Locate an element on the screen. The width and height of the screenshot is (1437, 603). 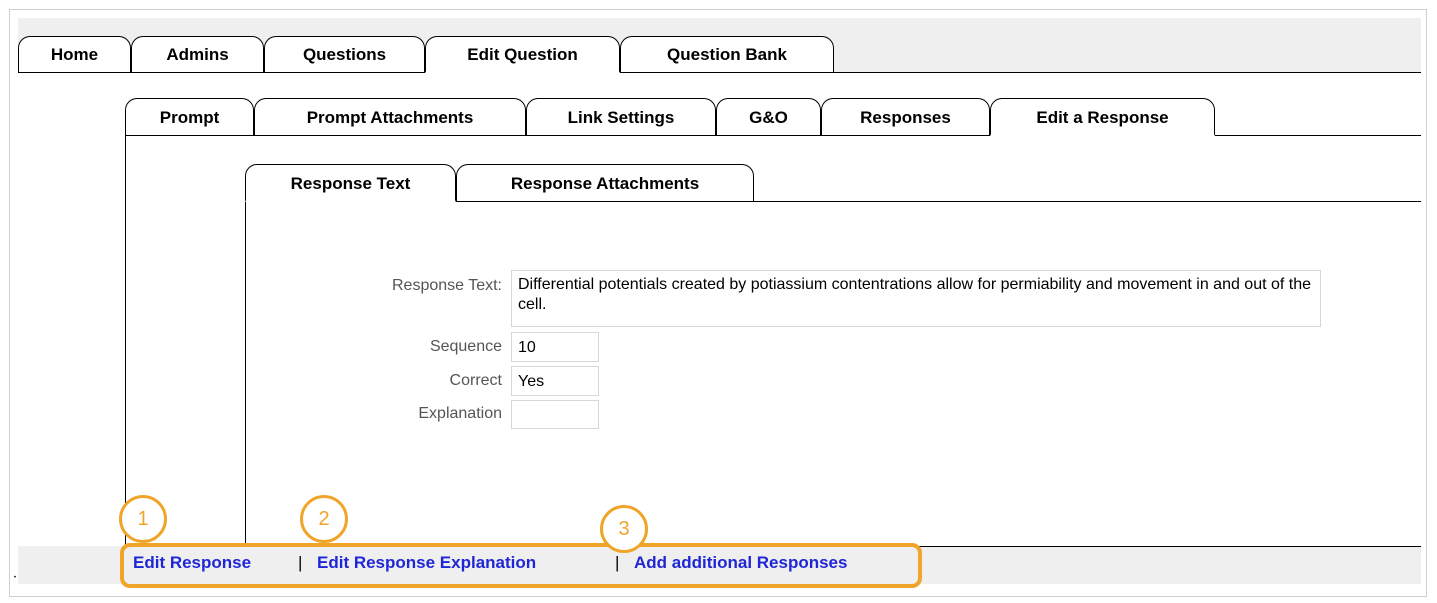
sequence-label: Sequence is located at coordinates (465, 346).